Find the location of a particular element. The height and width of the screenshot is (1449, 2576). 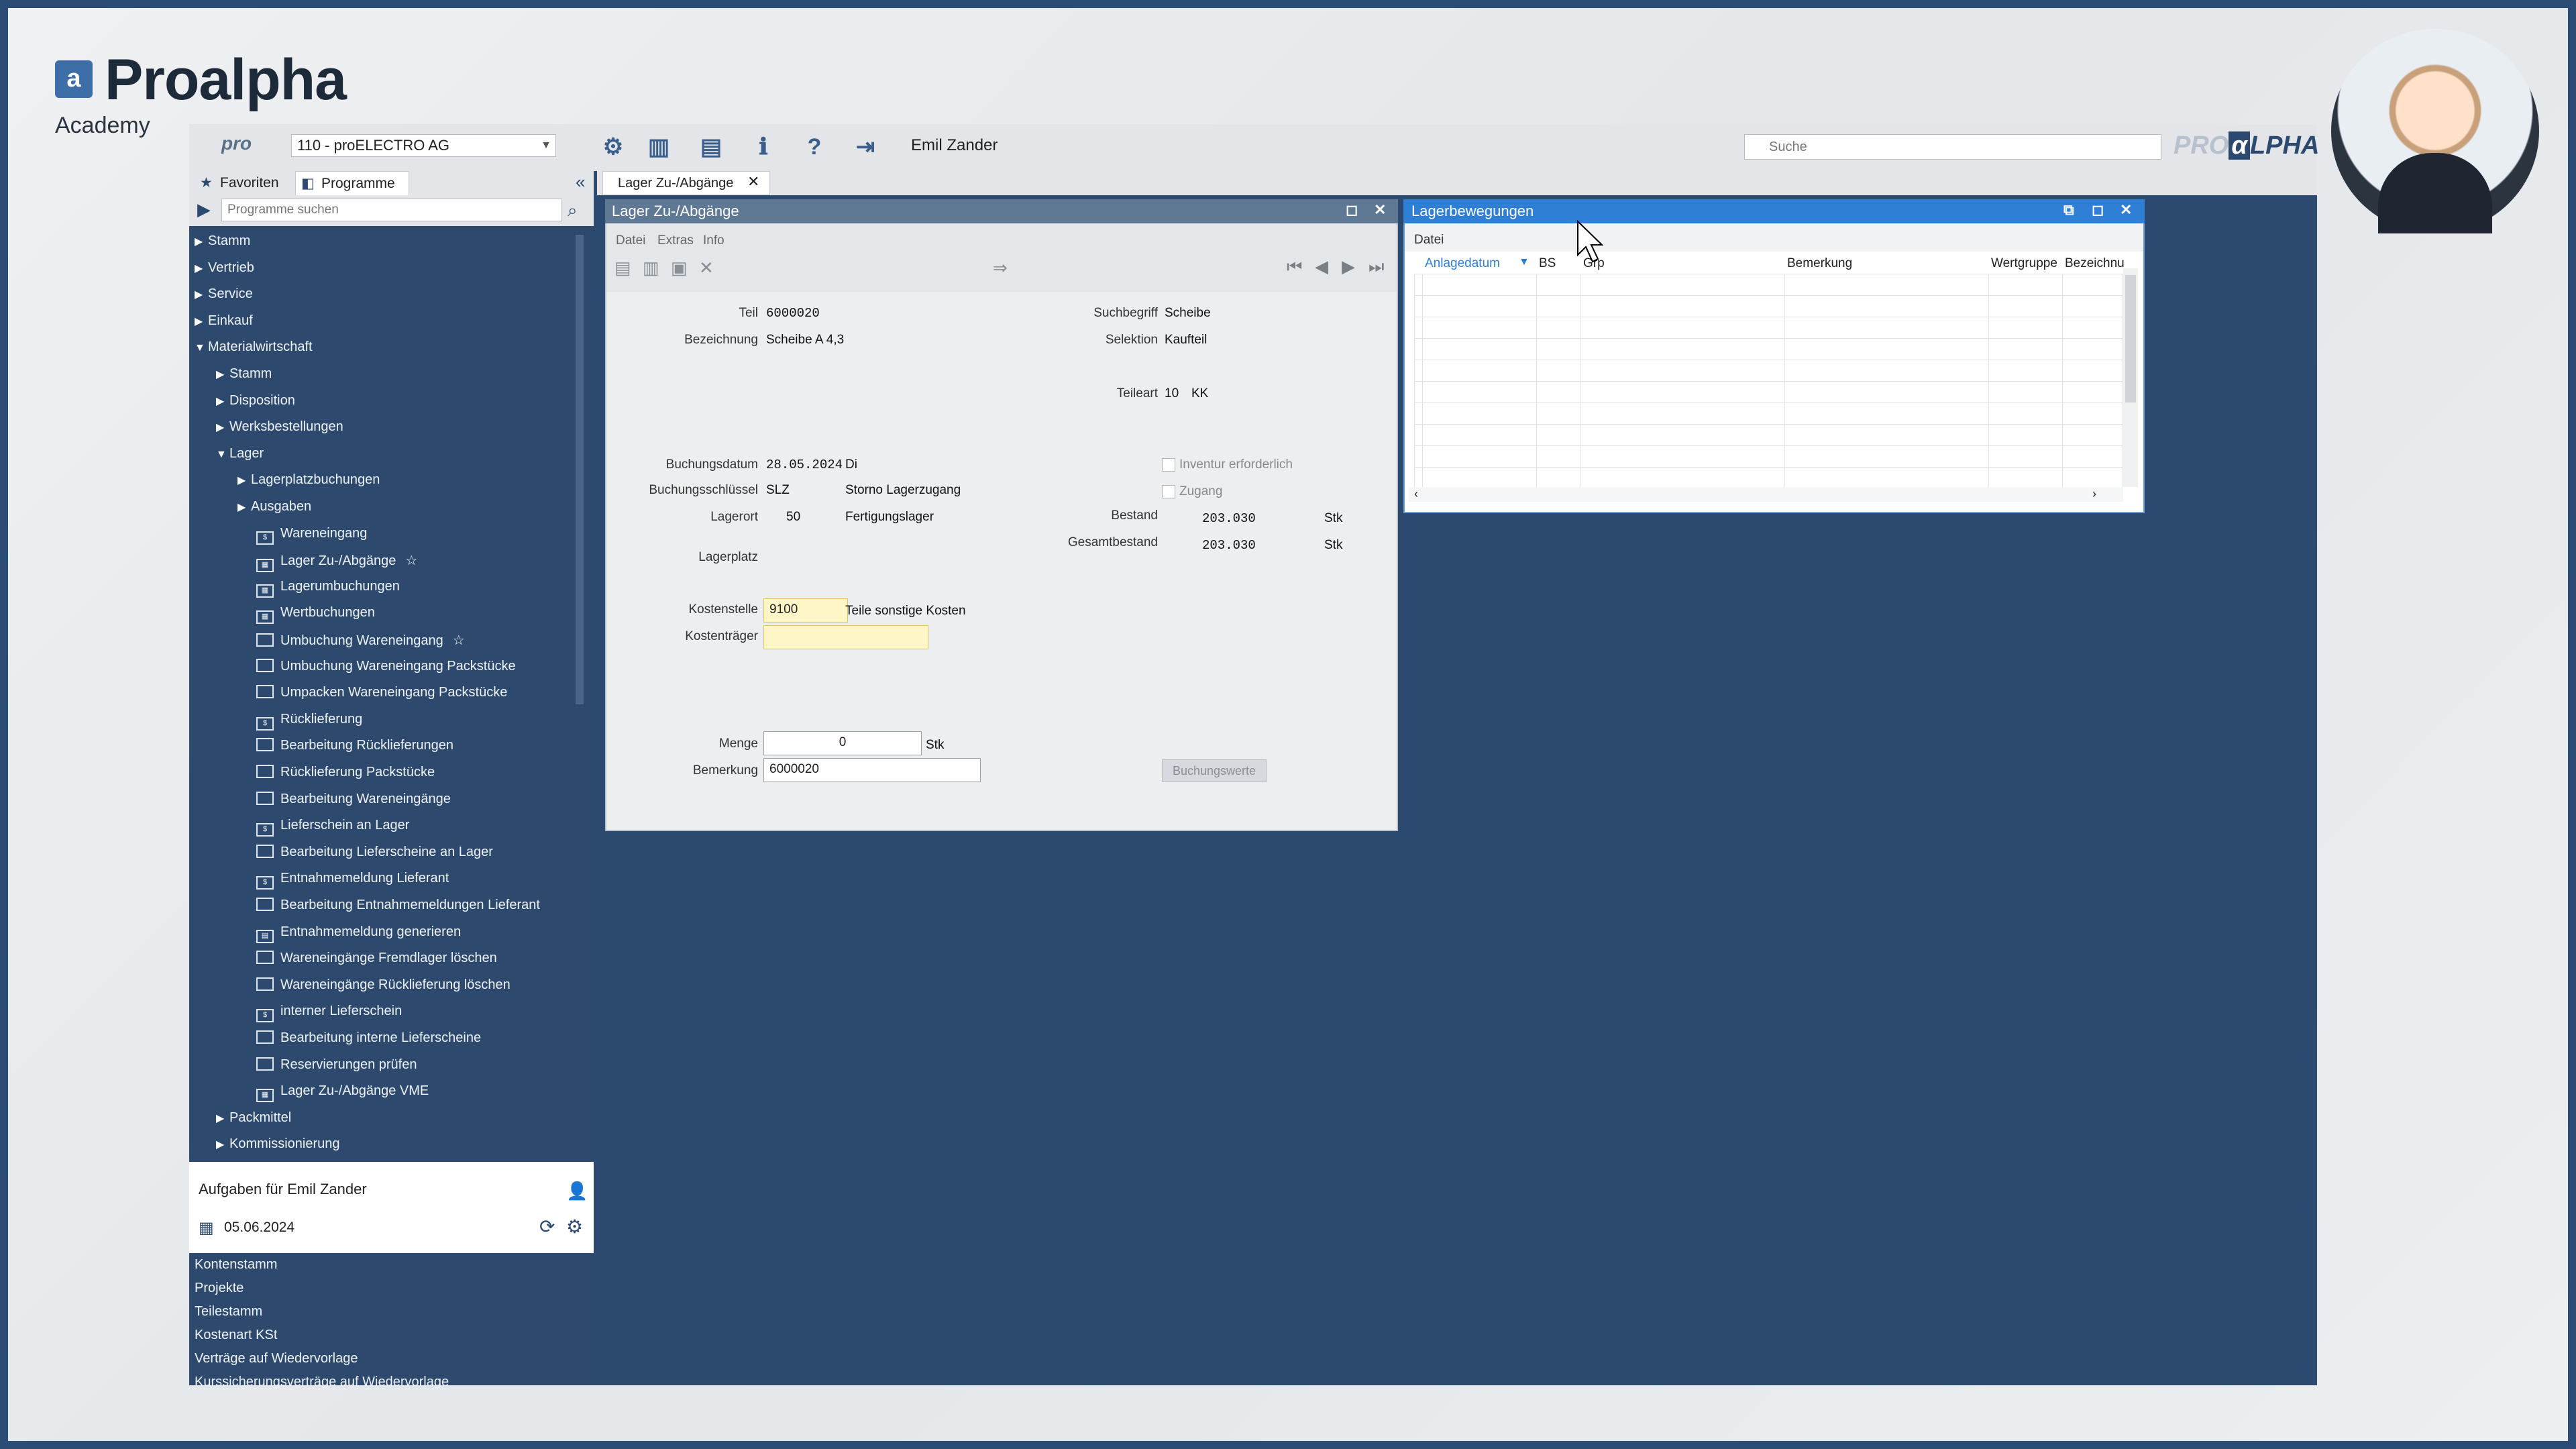

tree-item: $ Wareneingang is located at coordinates (311, 535).